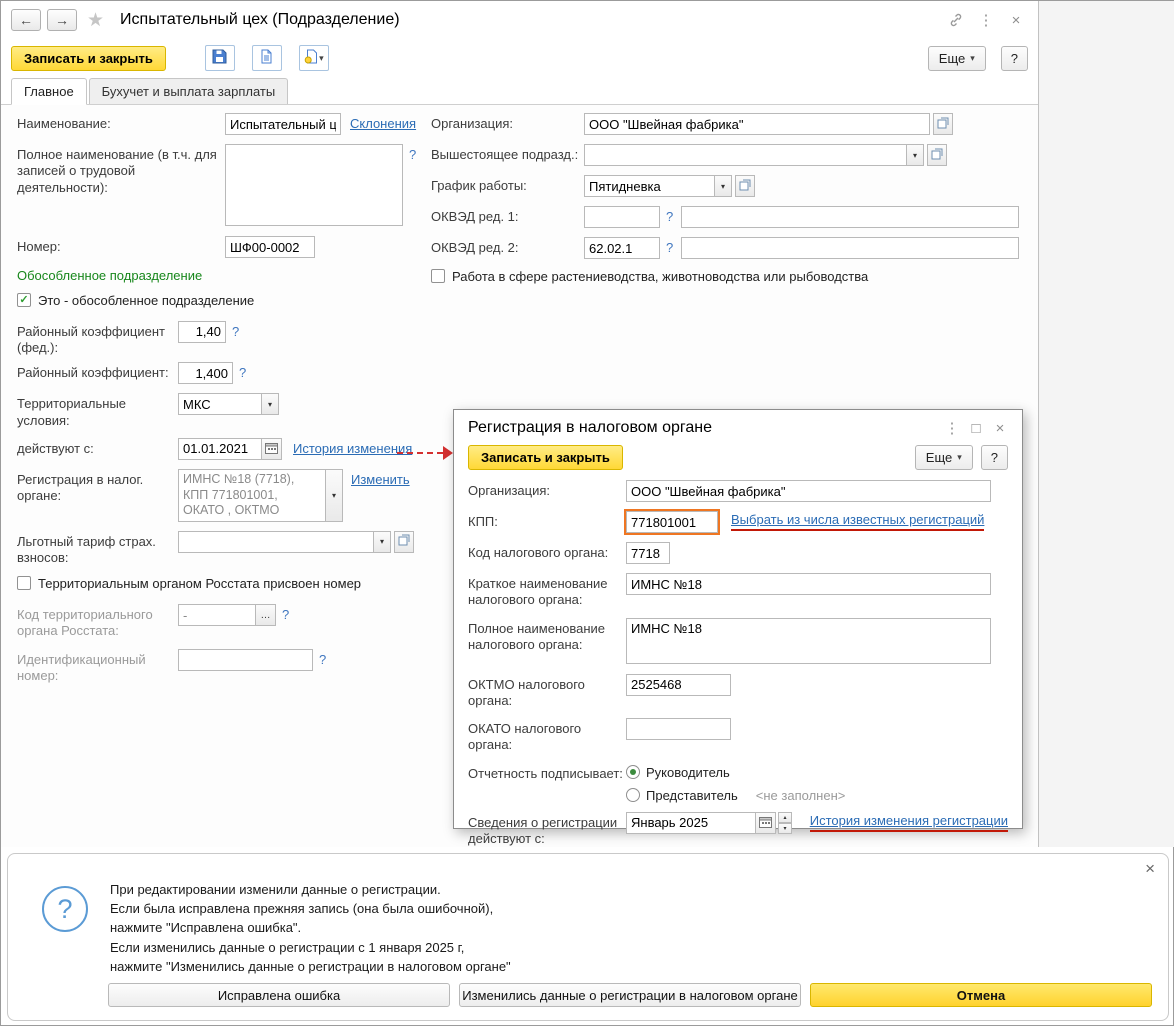  Describe the element at coordinates (943, 124) in the screenshot. I see `organization-open-button` at that location.